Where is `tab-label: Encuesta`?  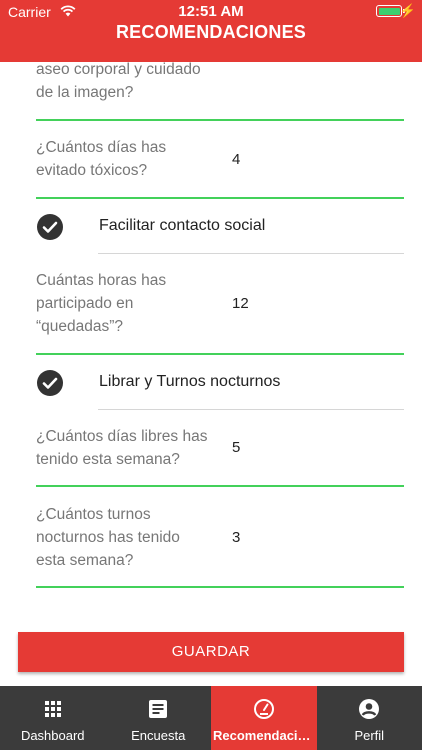 tab-label: Encuesta is located at coordinates (158, 735).